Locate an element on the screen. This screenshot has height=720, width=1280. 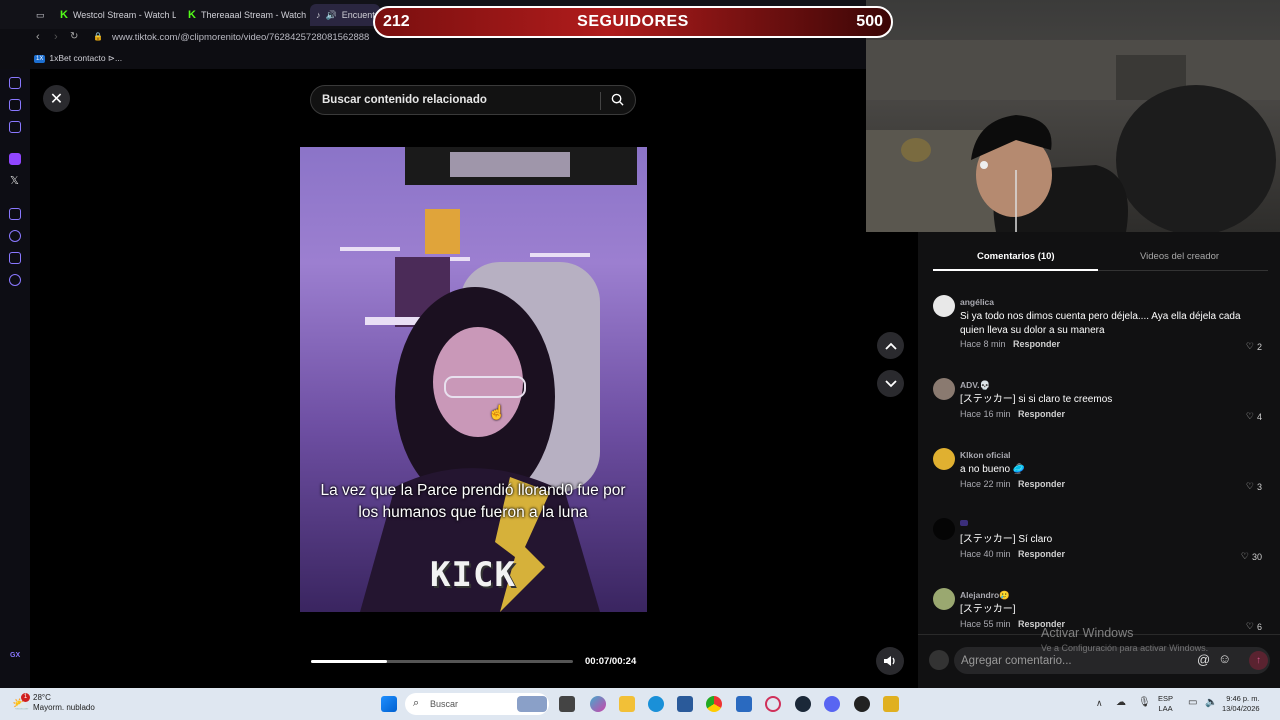
tab-switcher-icon: ▭ is located at coordinates (41, 15).